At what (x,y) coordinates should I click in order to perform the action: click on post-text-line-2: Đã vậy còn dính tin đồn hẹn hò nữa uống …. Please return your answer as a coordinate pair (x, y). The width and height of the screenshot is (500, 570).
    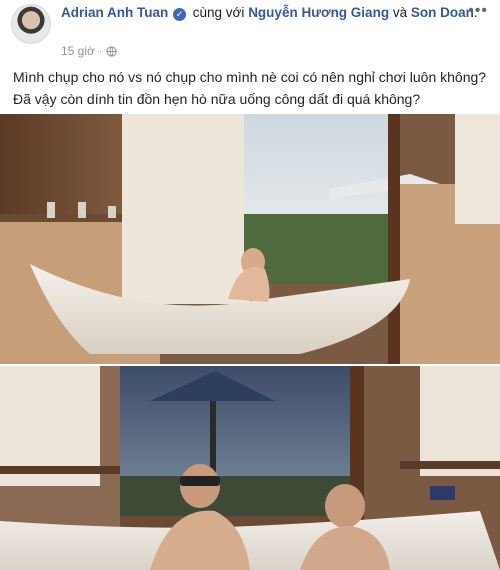
    Looking at the image, I should click on (217, 99).